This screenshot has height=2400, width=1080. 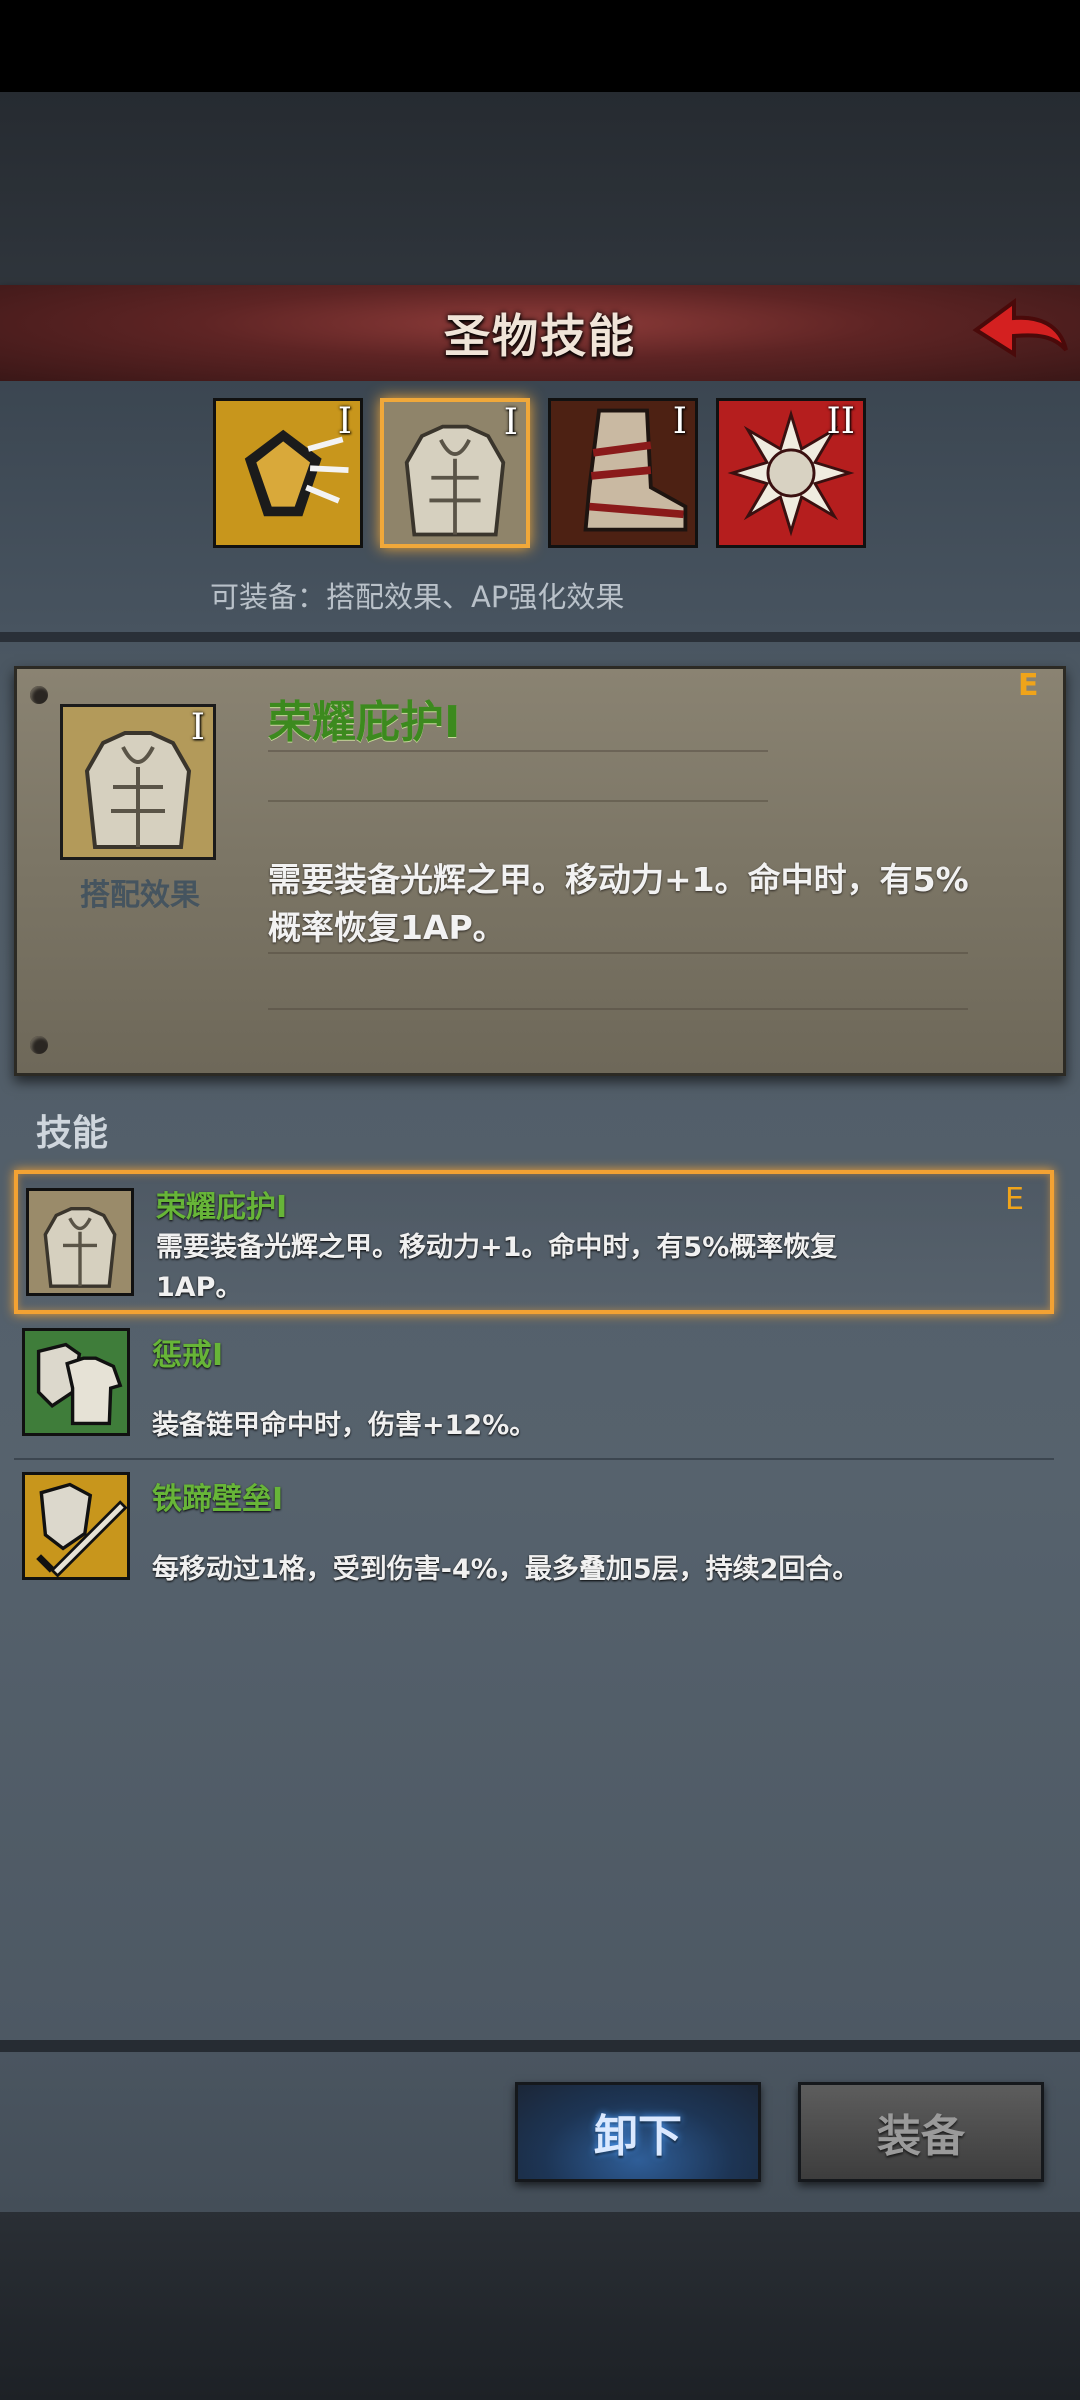 What do you see at coordinates (199, 1287) in the screenshot?
I see `skill-desc-line: 1AP。` at bounding box center [199, 1287].